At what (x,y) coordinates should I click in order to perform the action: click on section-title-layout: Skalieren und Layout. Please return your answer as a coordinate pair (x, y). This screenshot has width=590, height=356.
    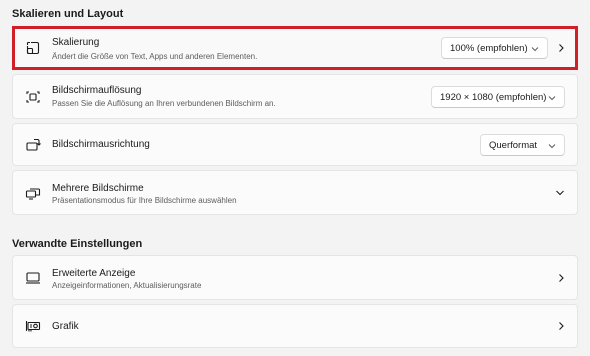
    Looking at the image, I should click on (68, 14).